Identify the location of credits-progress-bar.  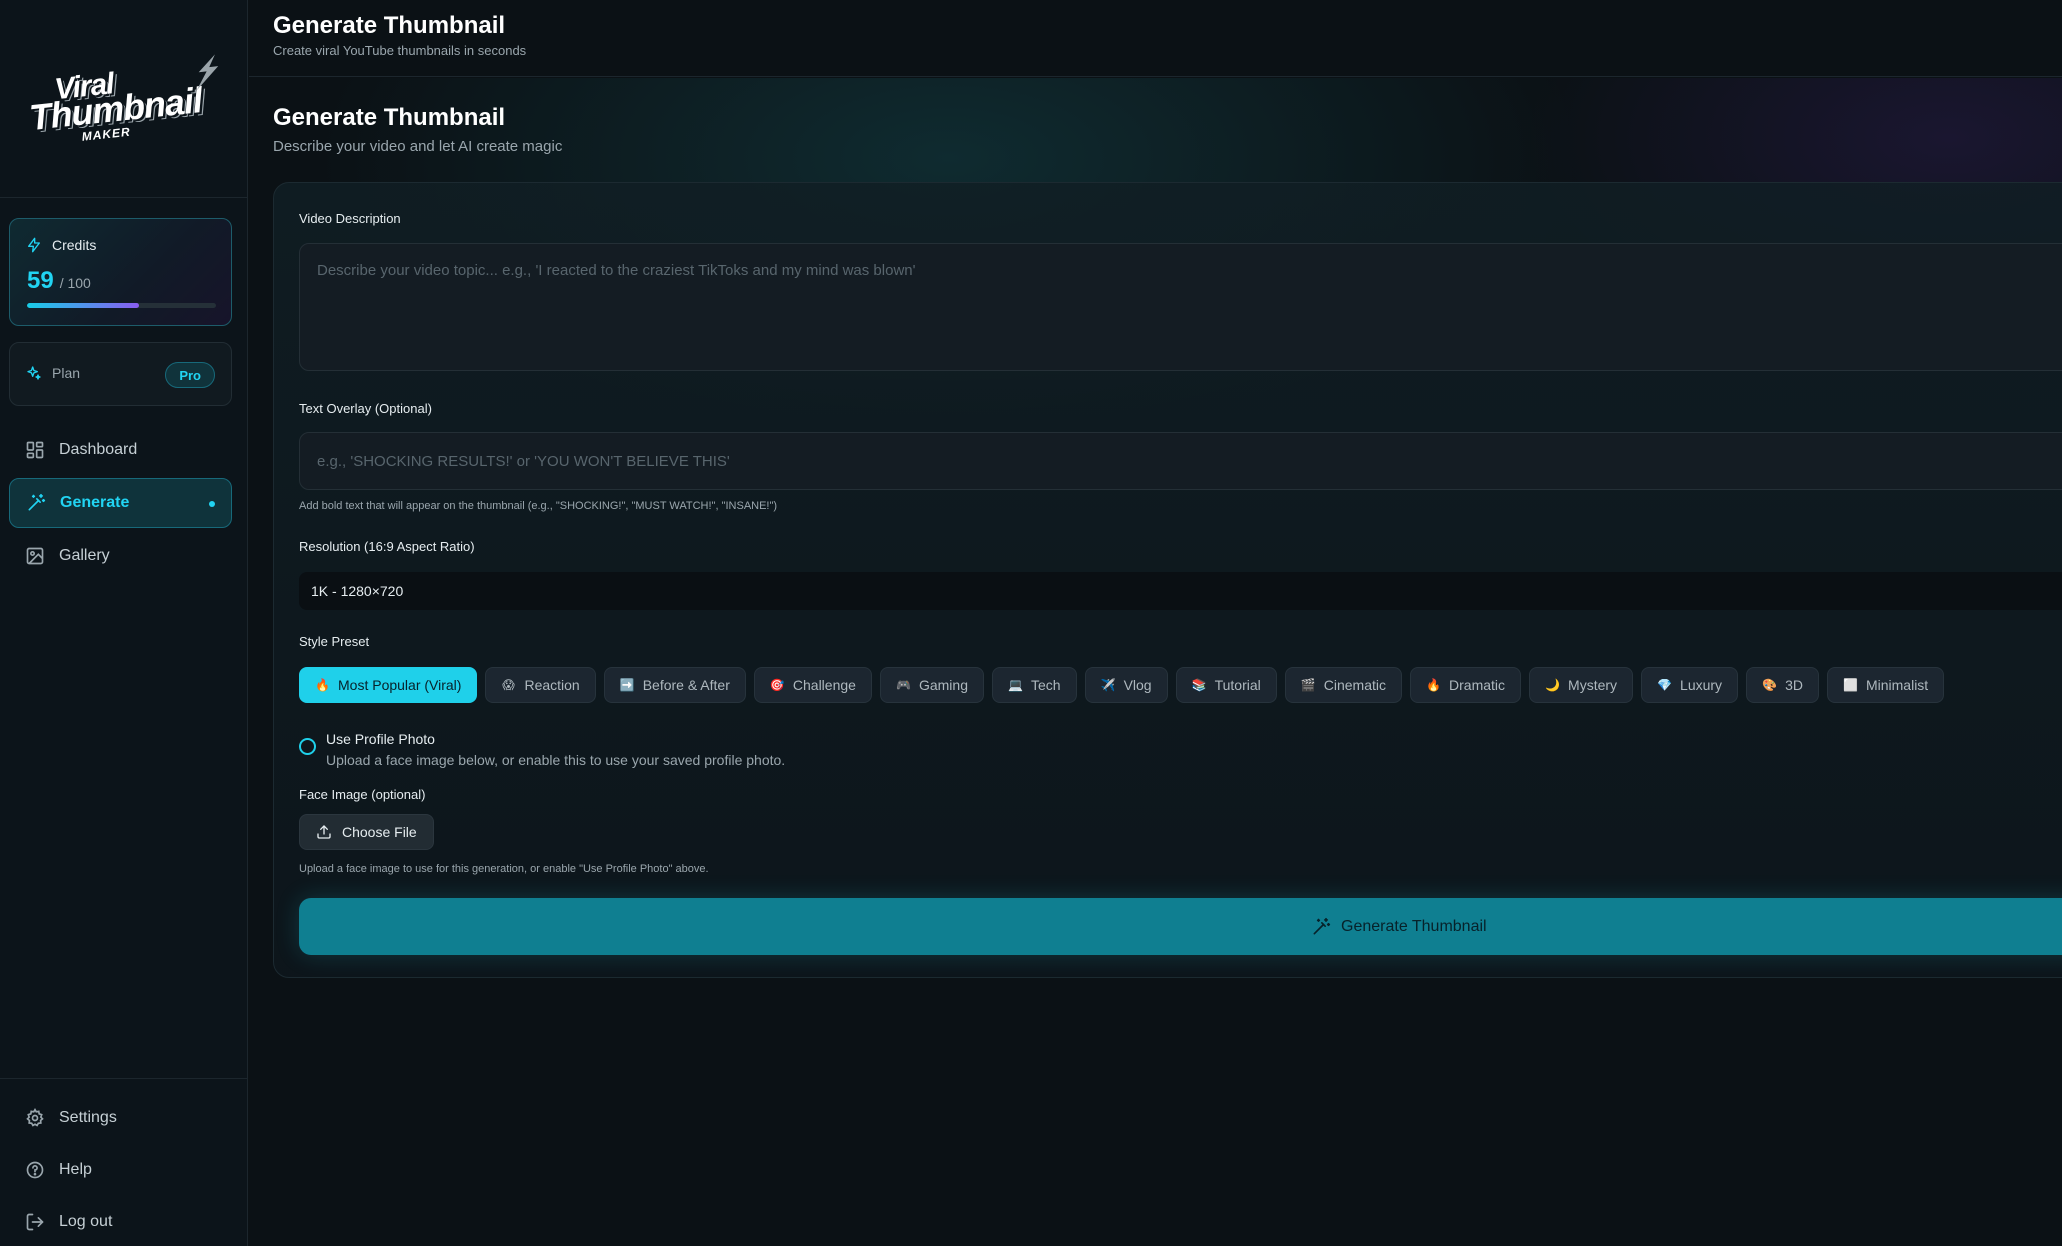
(121, 305).